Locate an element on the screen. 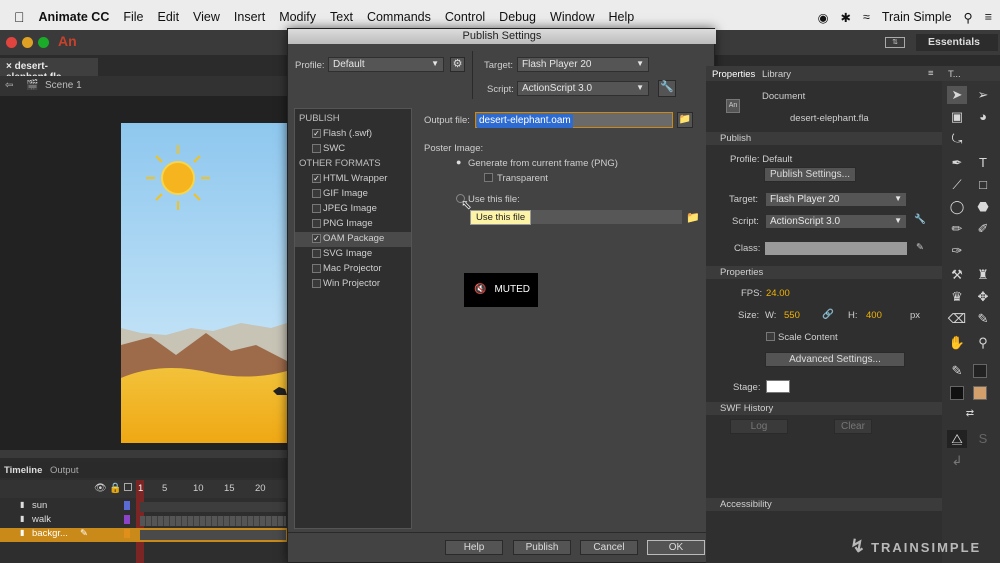 The width and height of the screenshot is (1000, 563). wrench-icon: 🔧 is located at coordinates (667, 88).